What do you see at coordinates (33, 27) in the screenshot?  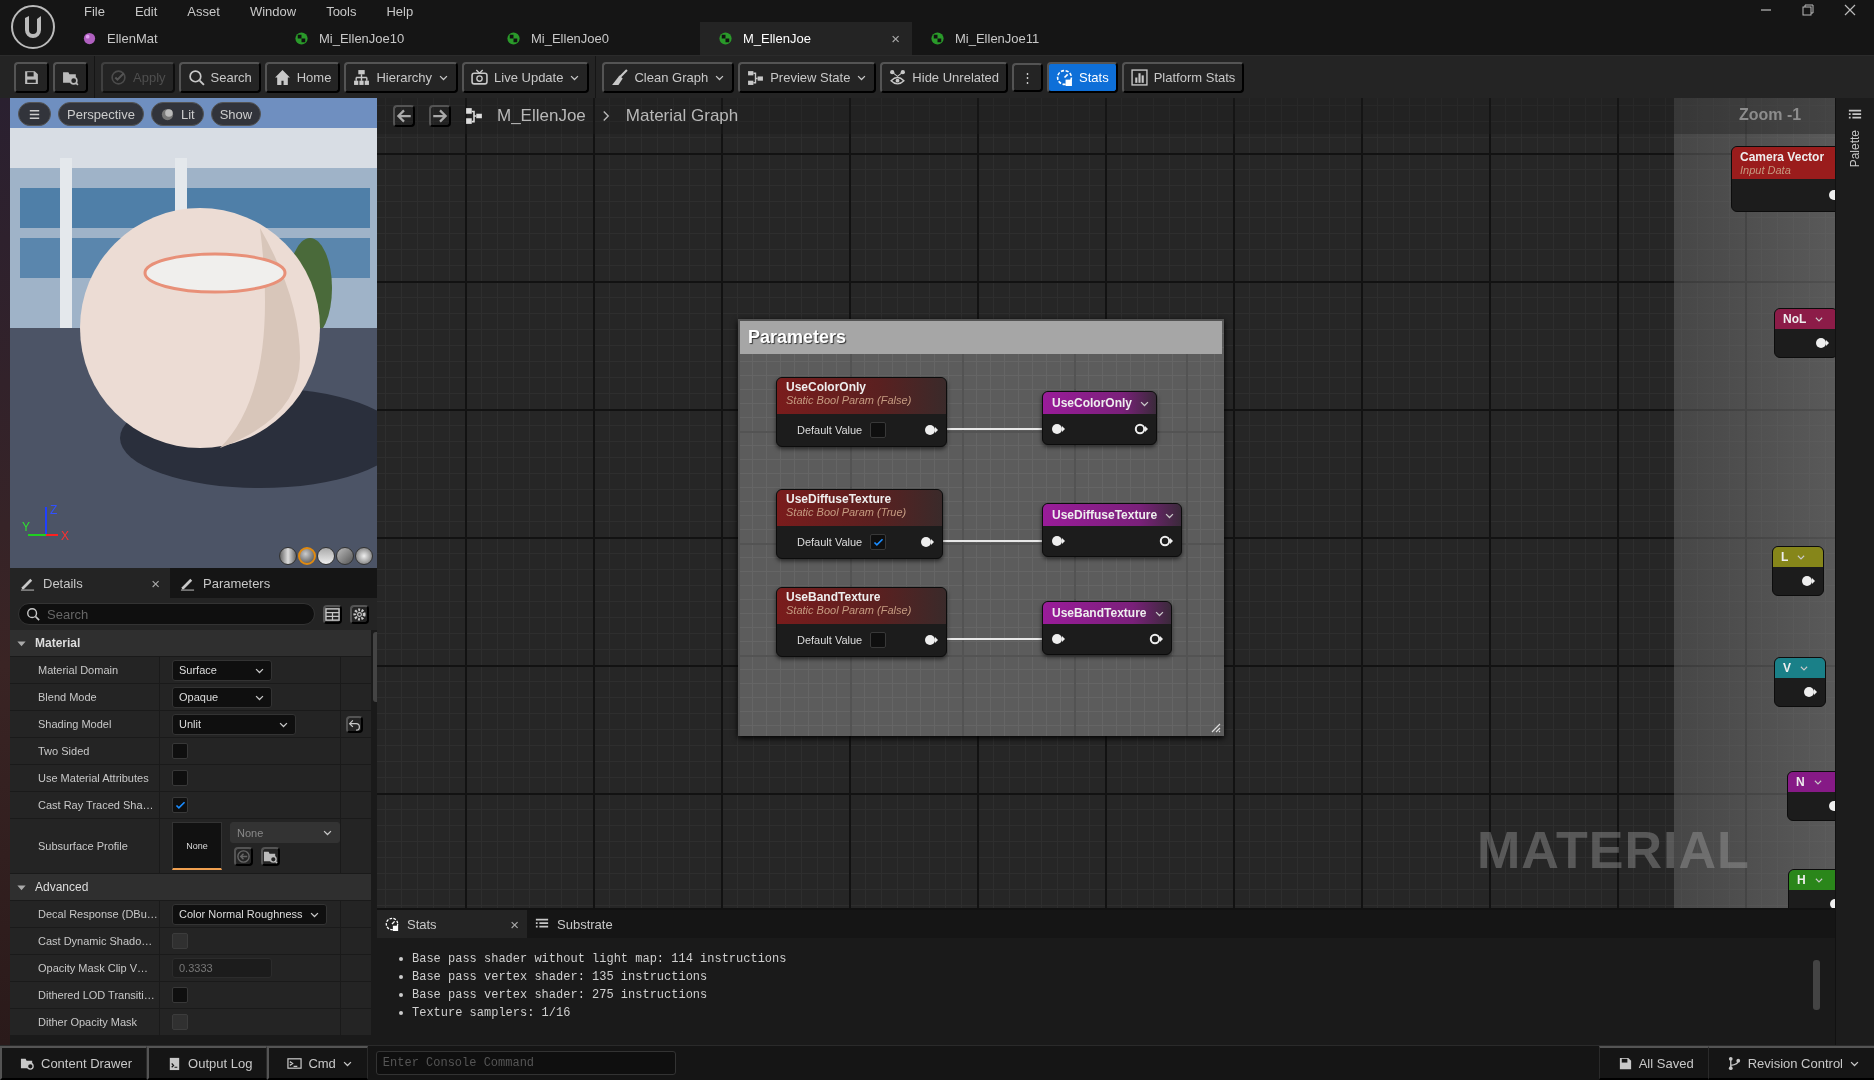 I see `logo-icon` at bounding box center [33, 27].